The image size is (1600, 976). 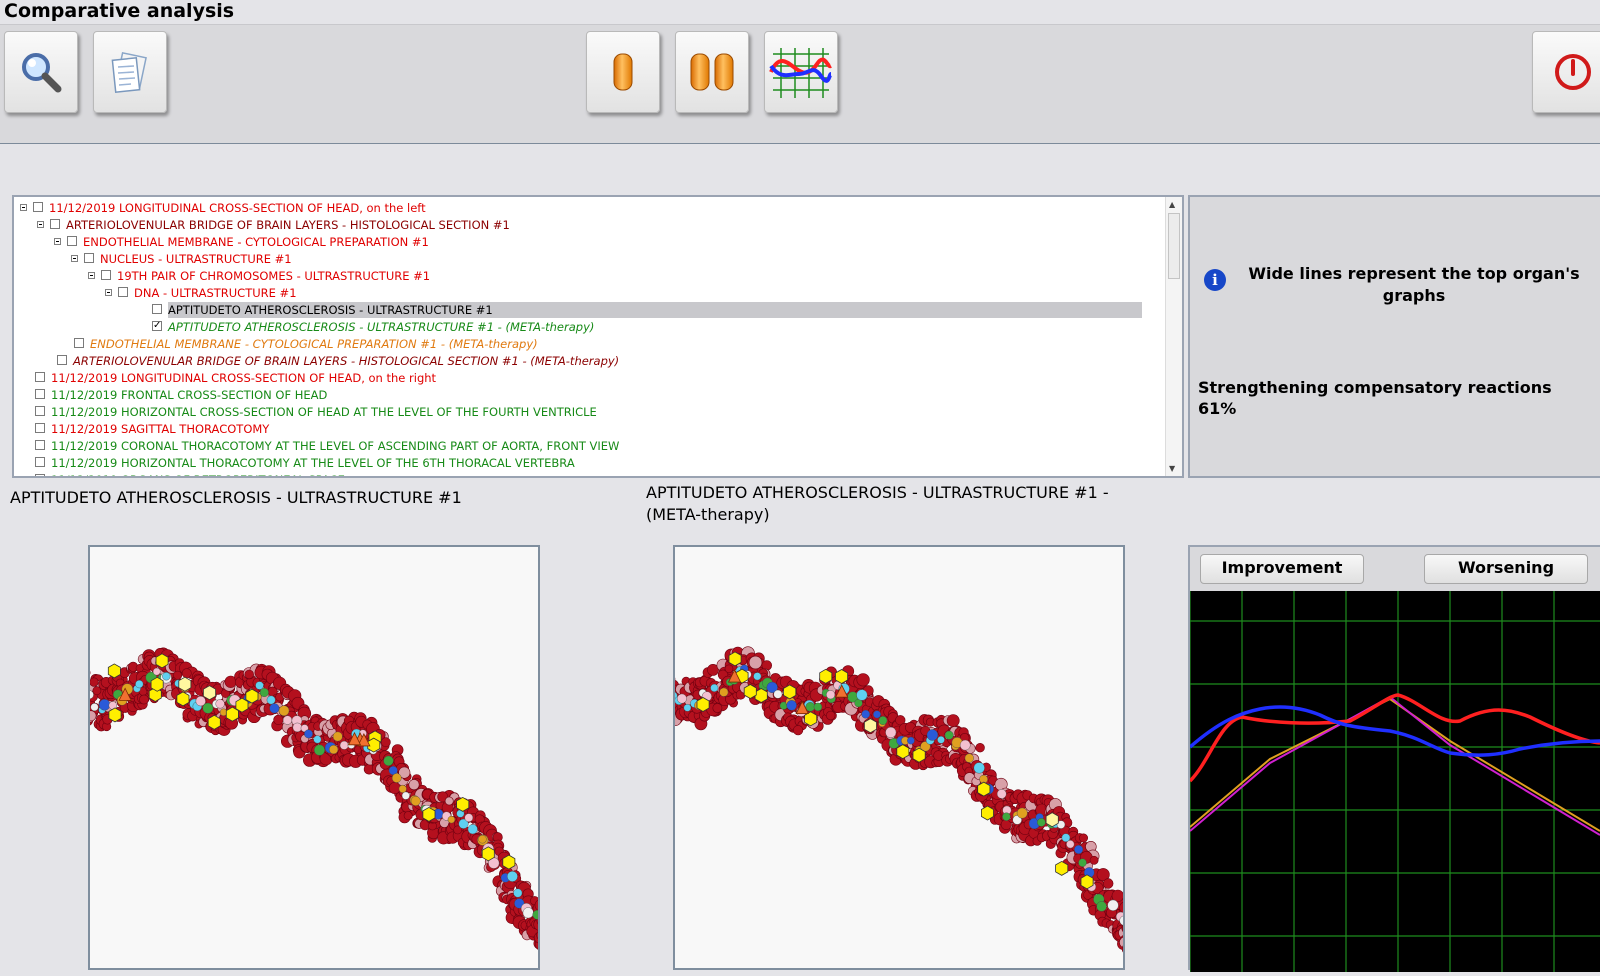 What do you see at coordinates (589, 293) in the screenshot?
I see `tree-row: DNA - ULTRASTRUCTURE #1` at bounding box center [589, 293].